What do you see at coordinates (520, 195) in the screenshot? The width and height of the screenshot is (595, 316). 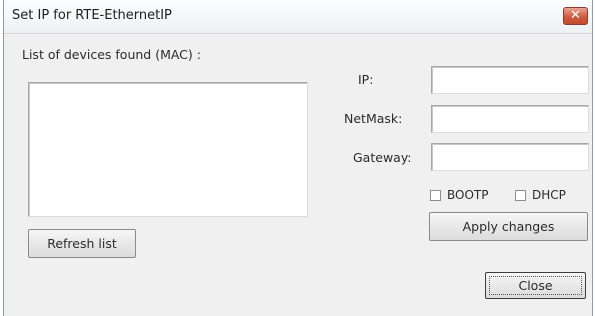 I see `dhcp-checkbox` at bounding box center [520, 195].